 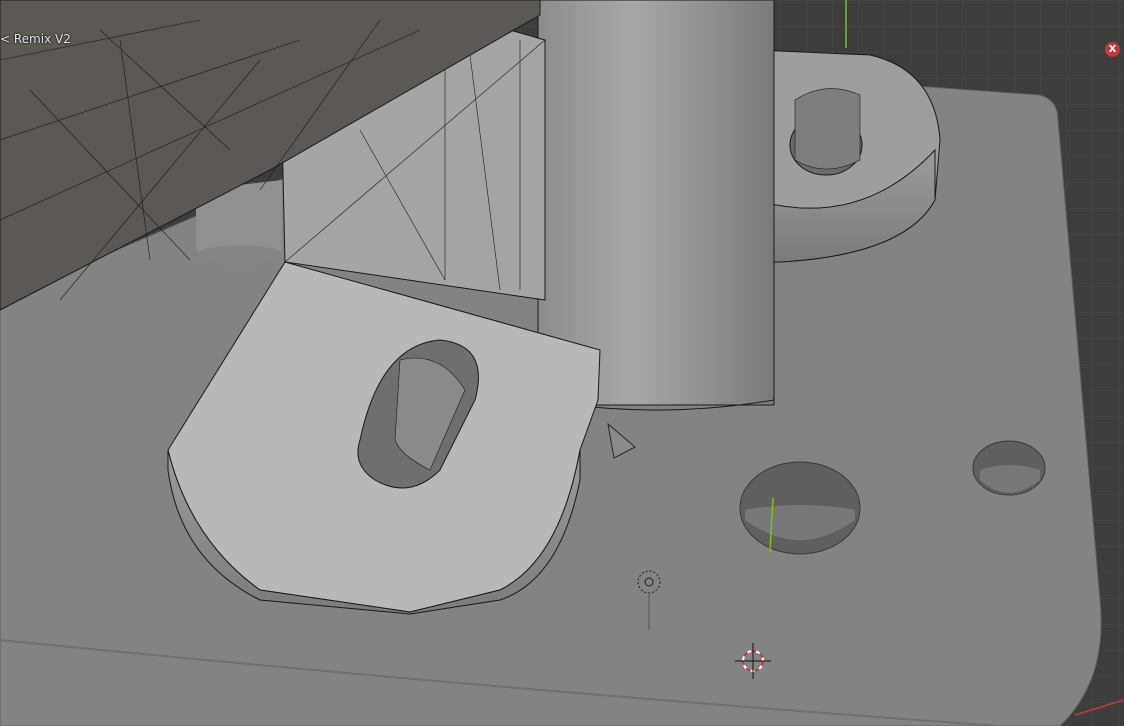 What do you see at coordinates (800, 508) in the screenshot?
I see `plate-hole-large` at bounding box center [800, 508].